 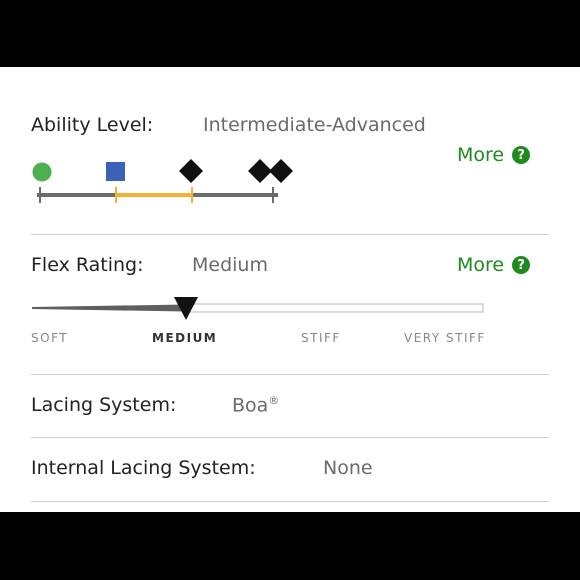 I want to click on flex-track-filled, so click(x=108, y=308).